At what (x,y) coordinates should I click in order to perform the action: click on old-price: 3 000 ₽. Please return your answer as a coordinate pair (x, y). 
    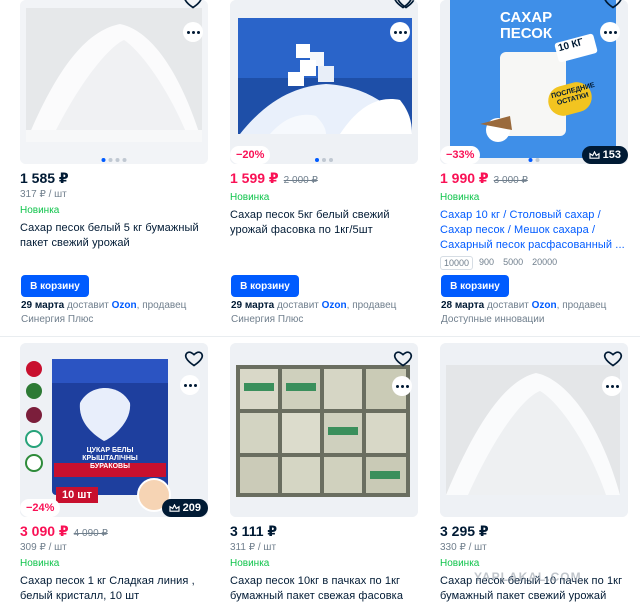
    Looking at the image, I should click on (510, 180).